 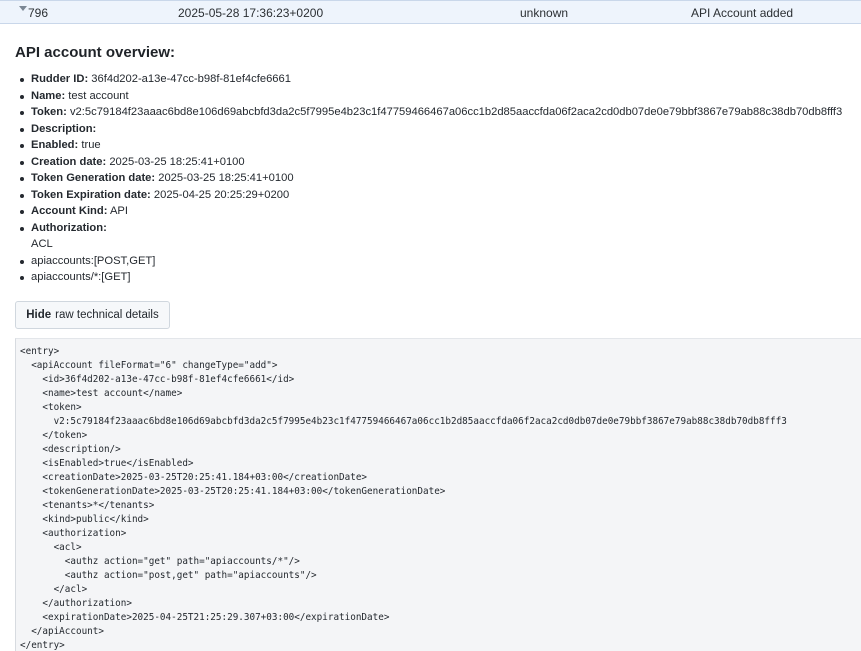 I want to click on field-label: Token Expiration date:, so click(x=91, y=194).